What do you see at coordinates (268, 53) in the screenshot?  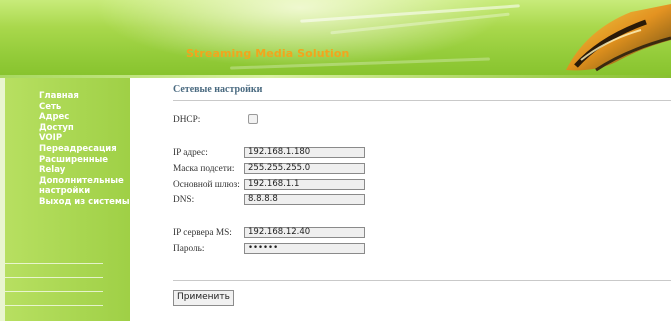 I see `brand-title: Streaming Media Solution` at bounding box center [268, 53].